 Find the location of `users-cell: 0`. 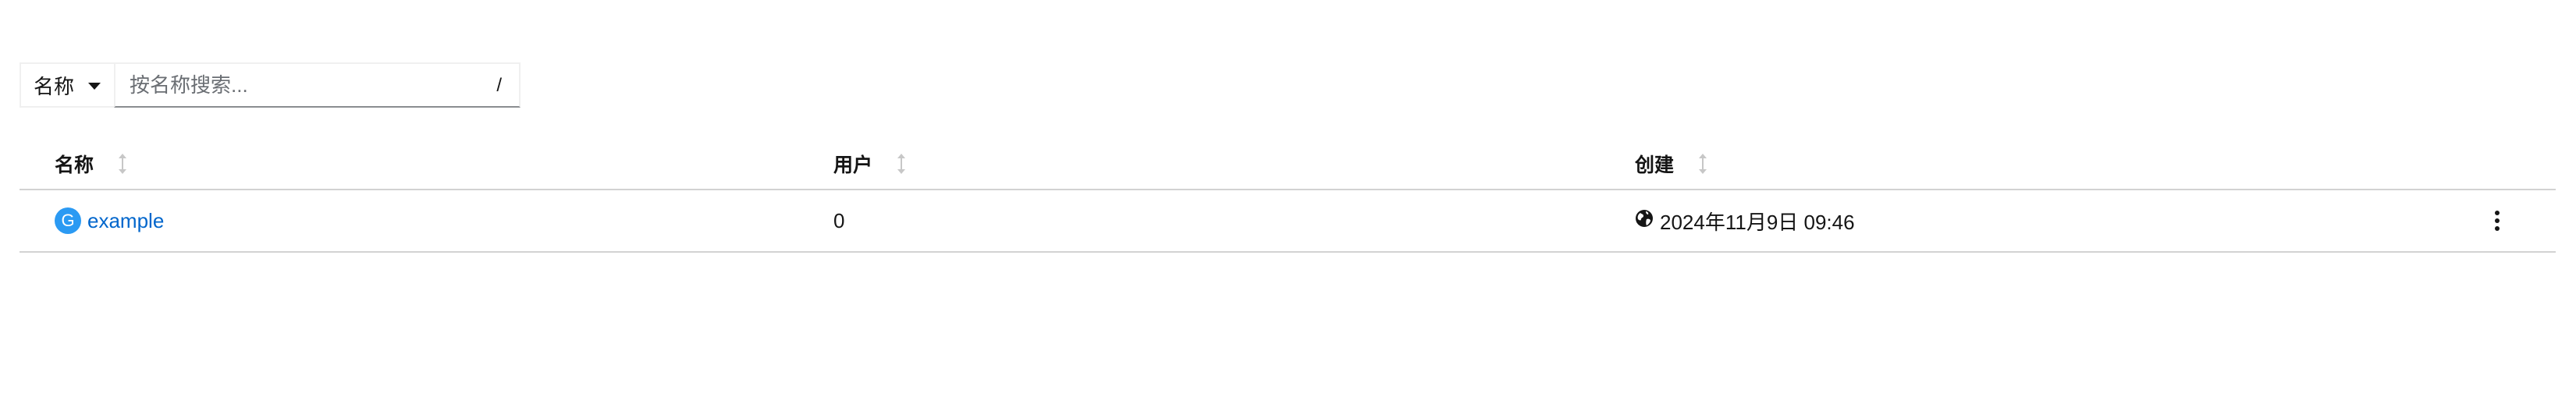

users-cell: 0 is located at coordinates (839, 220).